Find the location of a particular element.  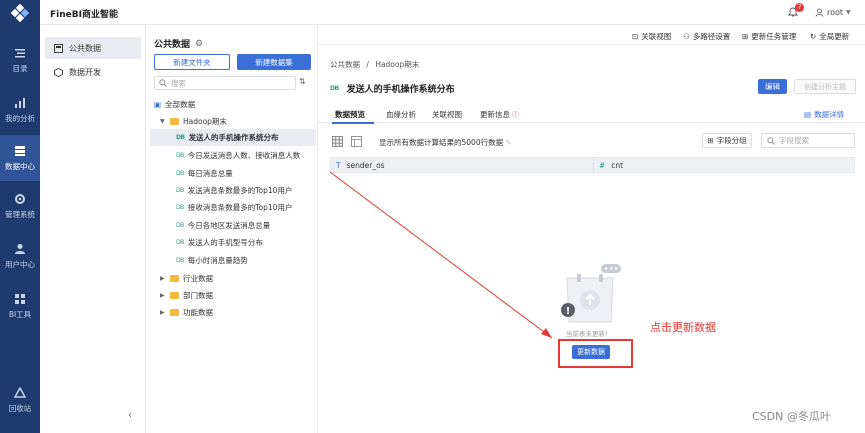

field-view-icon is located at coordinates (356, 141).